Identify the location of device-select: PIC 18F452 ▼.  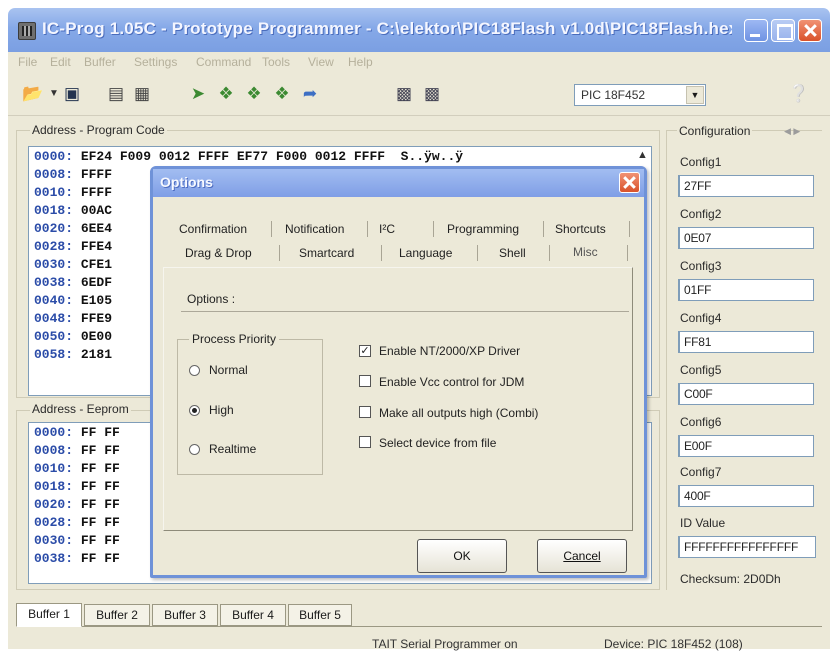
(640, 95).